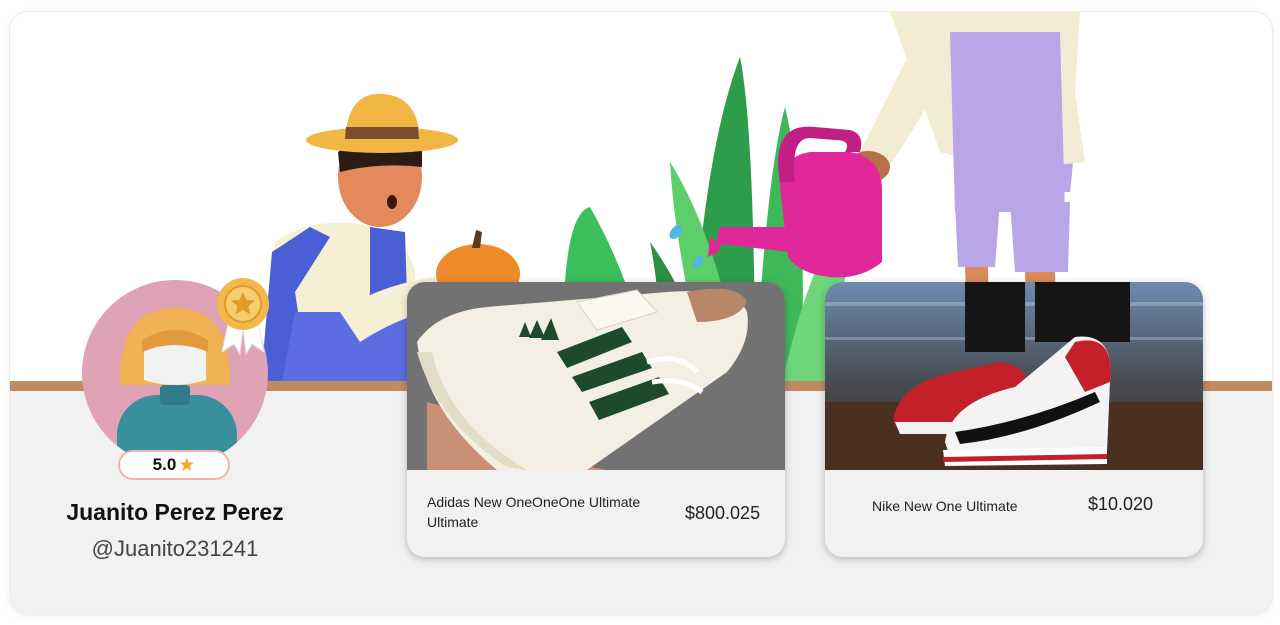  What do you see at coordinates (534, 512) in the screenshot?
I see `product-name: Adidas New OneOneOne Ultimate Ultimate` at bounding box center [534, 512].